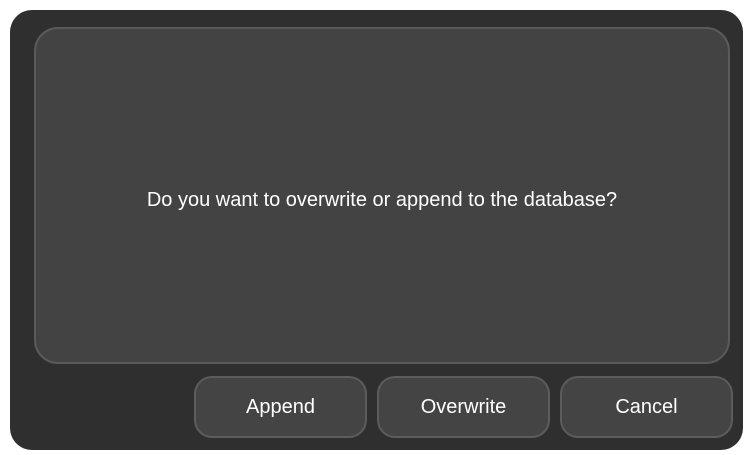 This screenshot has height=455, width=745. I want to click on cancel-button: Cancel, so click(646, 407).